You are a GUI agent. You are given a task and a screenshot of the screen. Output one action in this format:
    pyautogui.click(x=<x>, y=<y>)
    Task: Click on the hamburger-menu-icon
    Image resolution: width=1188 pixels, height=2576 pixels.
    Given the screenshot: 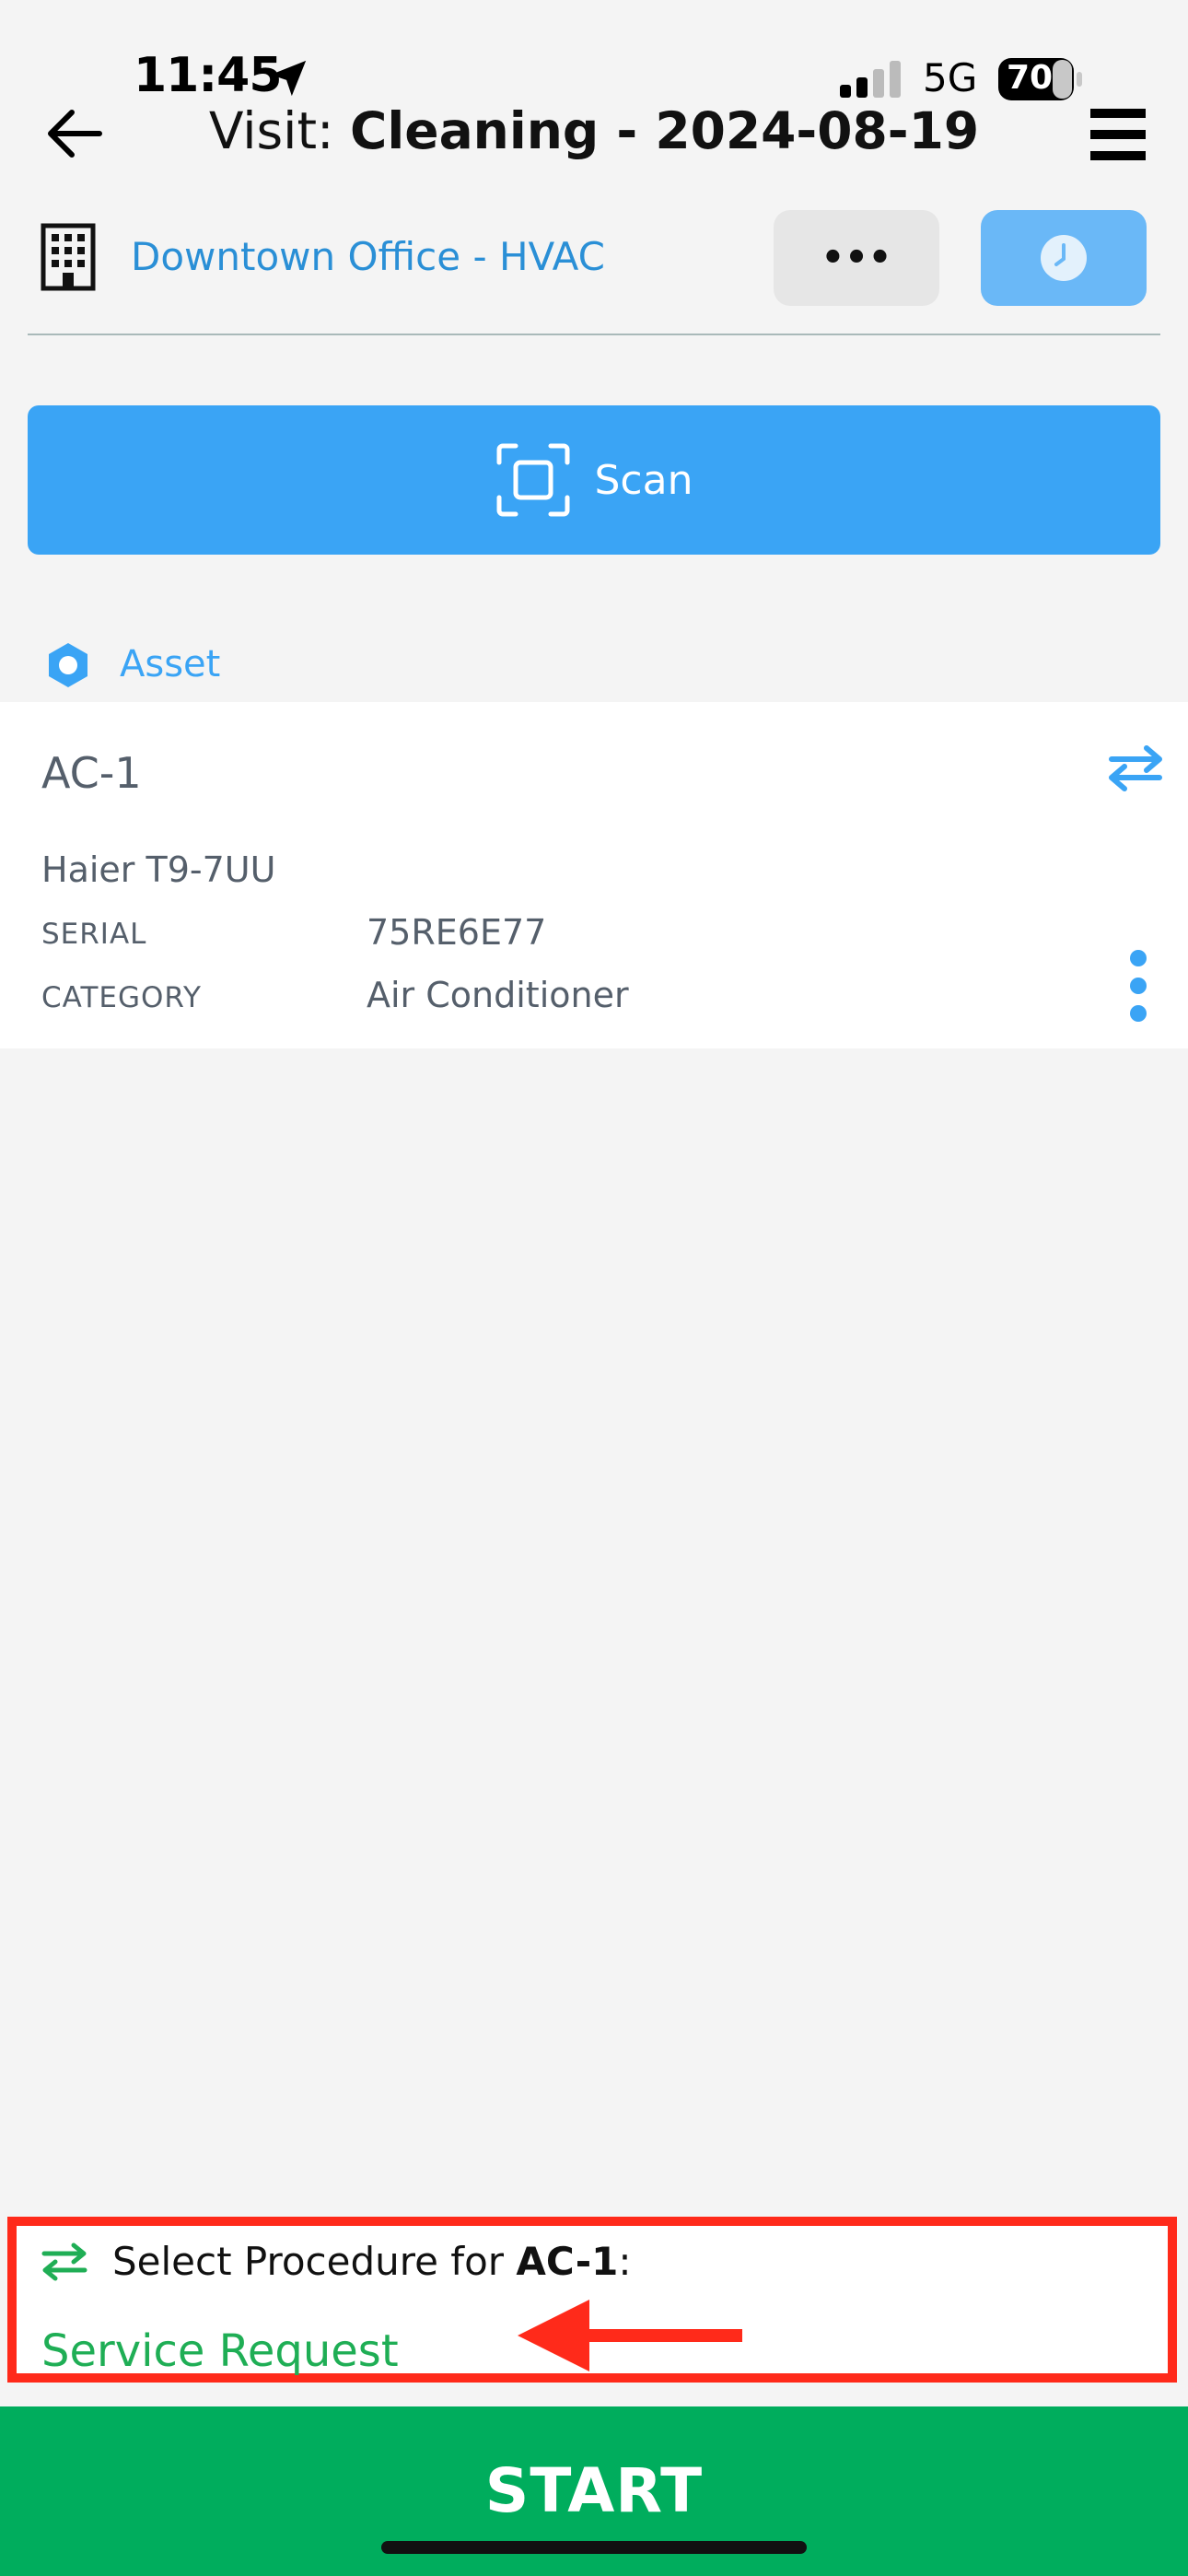 What is the action you would take?
    pyautogui.click(x=1118, y=134)
    